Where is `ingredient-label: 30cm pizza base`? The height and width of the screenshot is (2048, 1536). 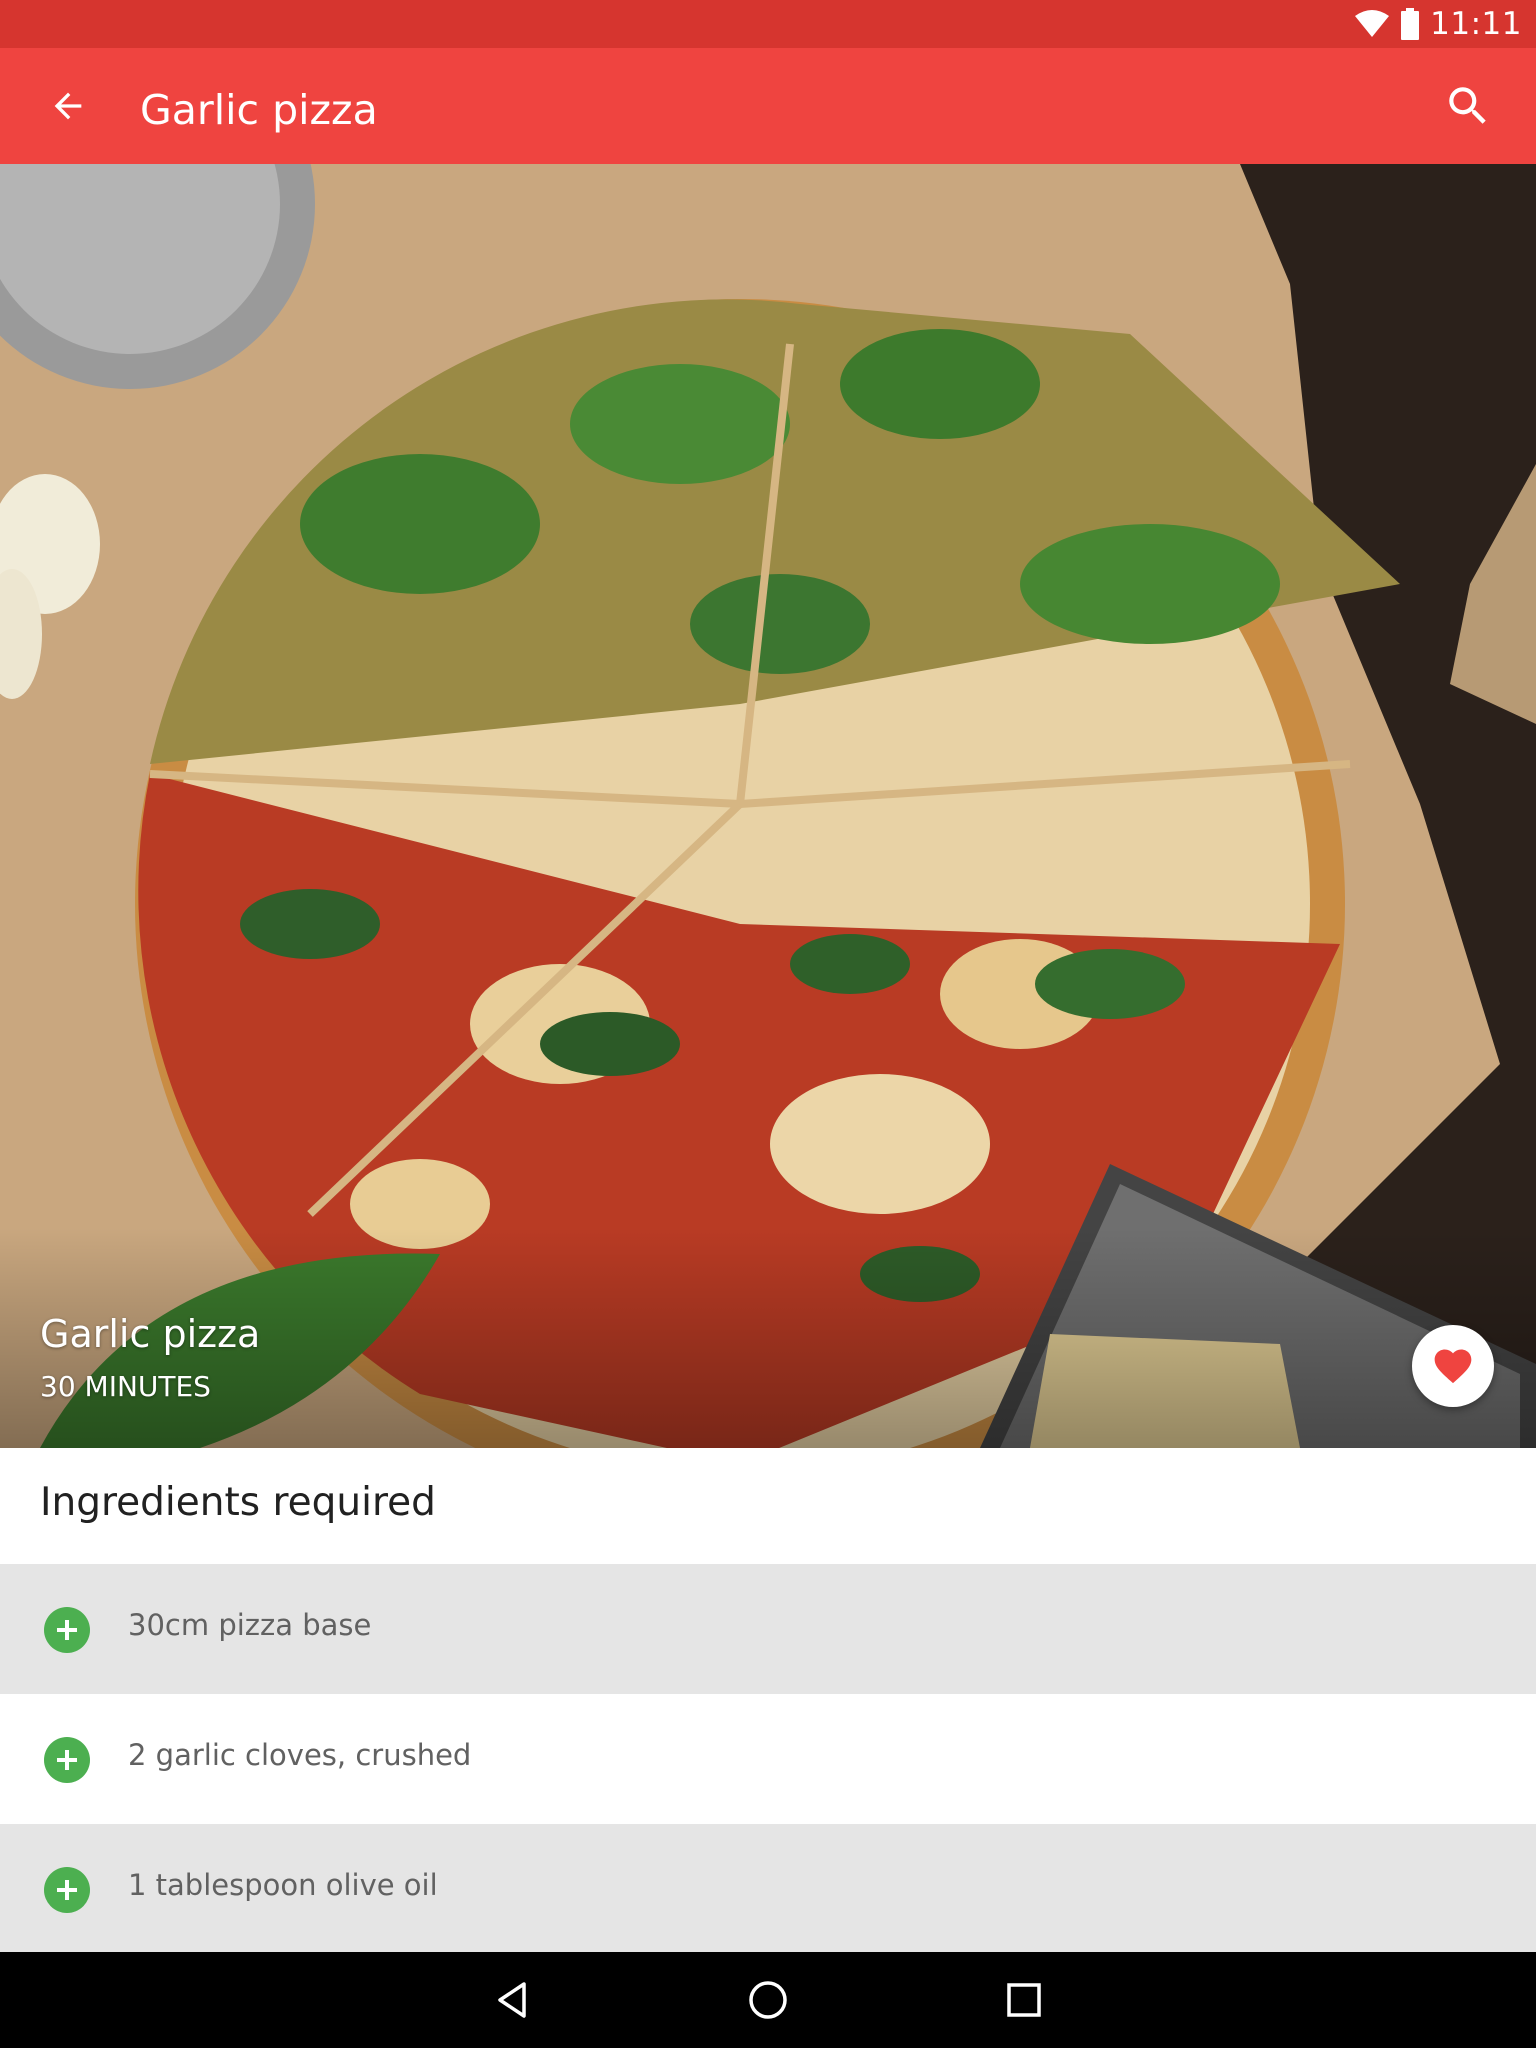 ingredient-label: 30cm pizza base is located at coordinates (250, 1625).